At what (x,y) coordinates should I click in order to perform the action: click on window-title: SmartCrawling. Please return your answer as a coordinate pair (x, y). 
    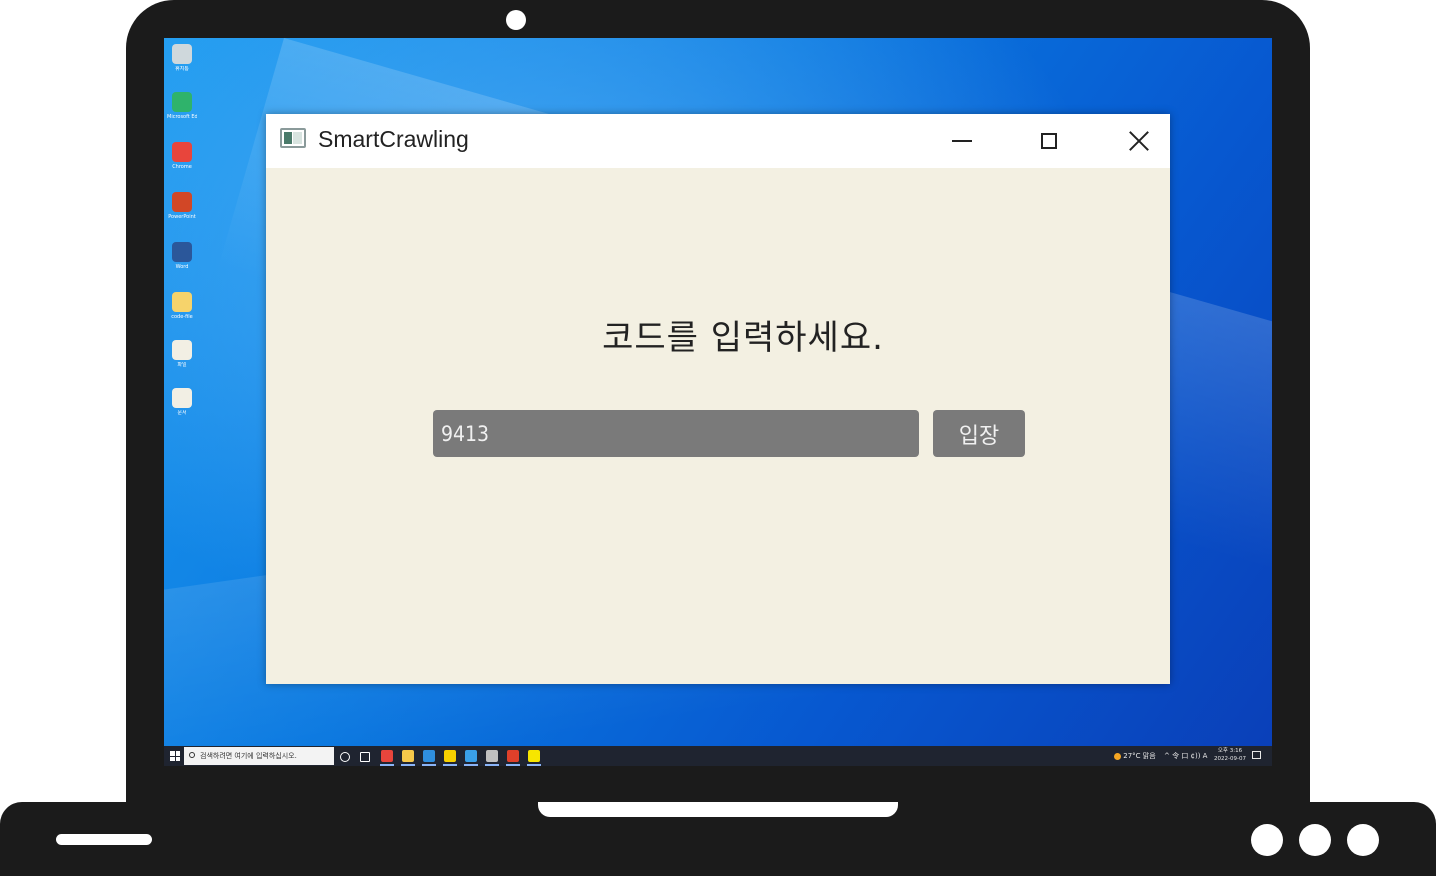
    Looking at the image, I should click on (393, 139).